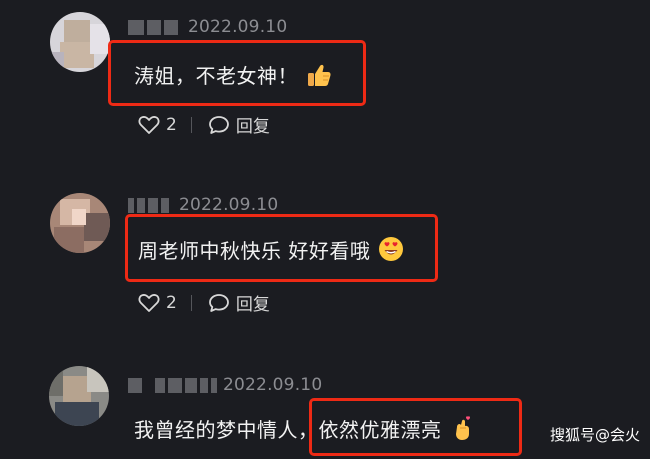 The width and height of the screenshot is (650, 459). Describe the element at coordinates (391, 251) in the screenshot. I see `heart-eyes-face-icon` at that location.